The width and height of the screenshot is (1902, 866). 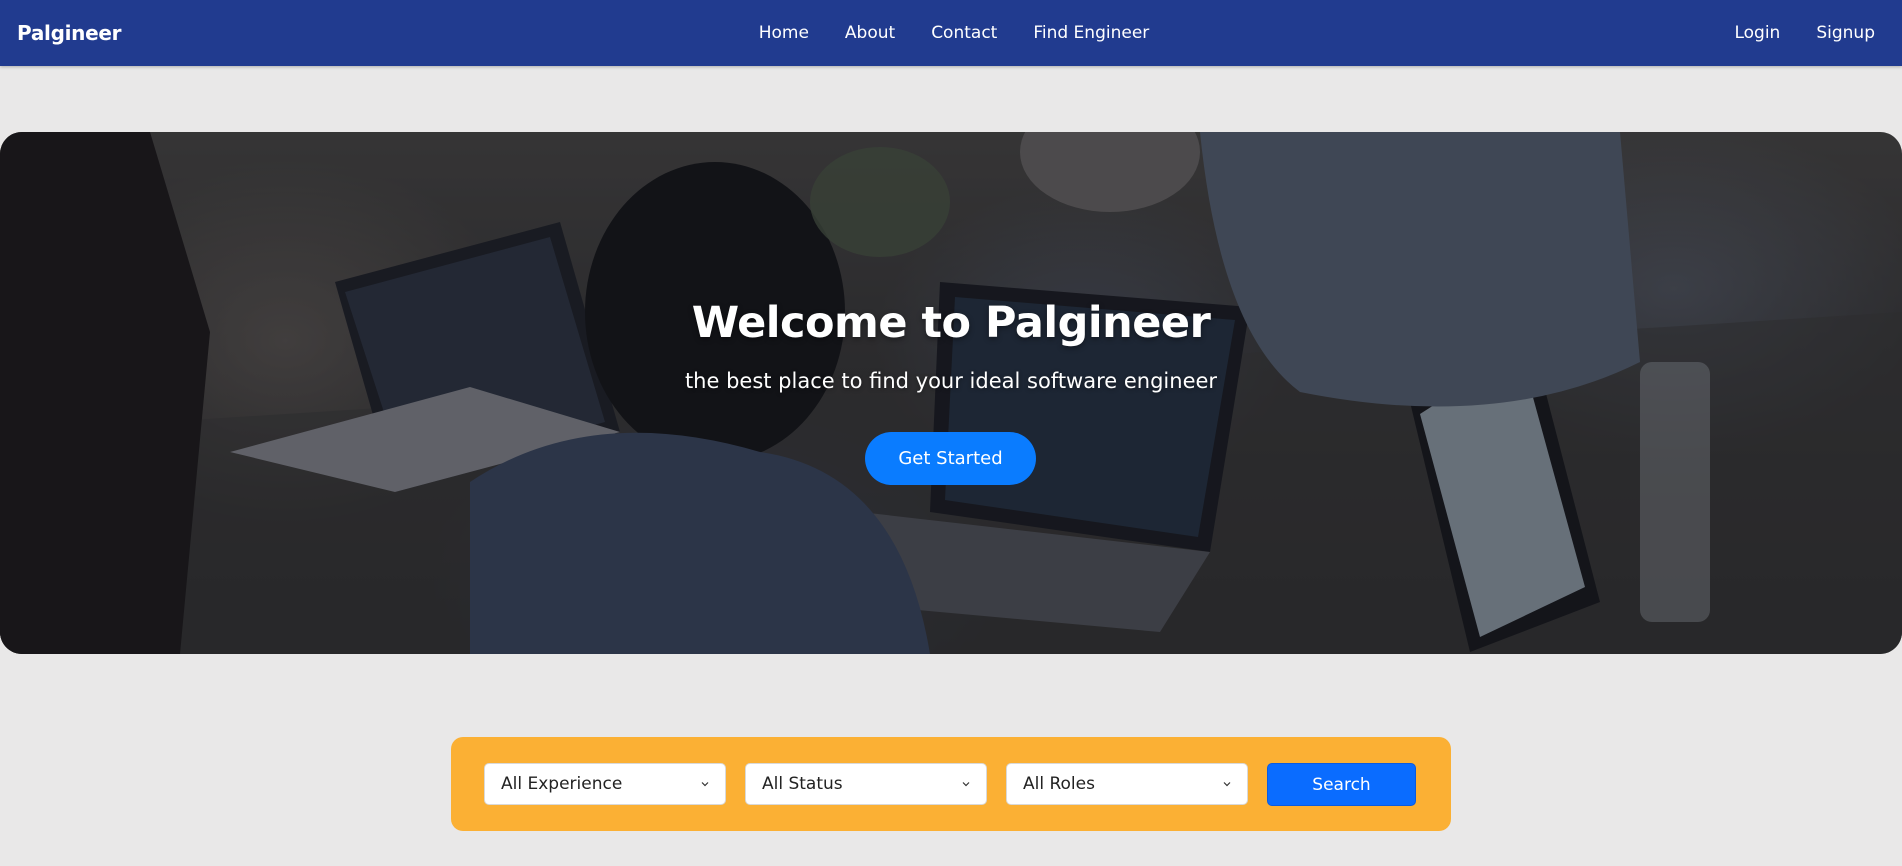 I want to click on main-nav: Home About Contact Find Engineer, so click(x=951, y=33).